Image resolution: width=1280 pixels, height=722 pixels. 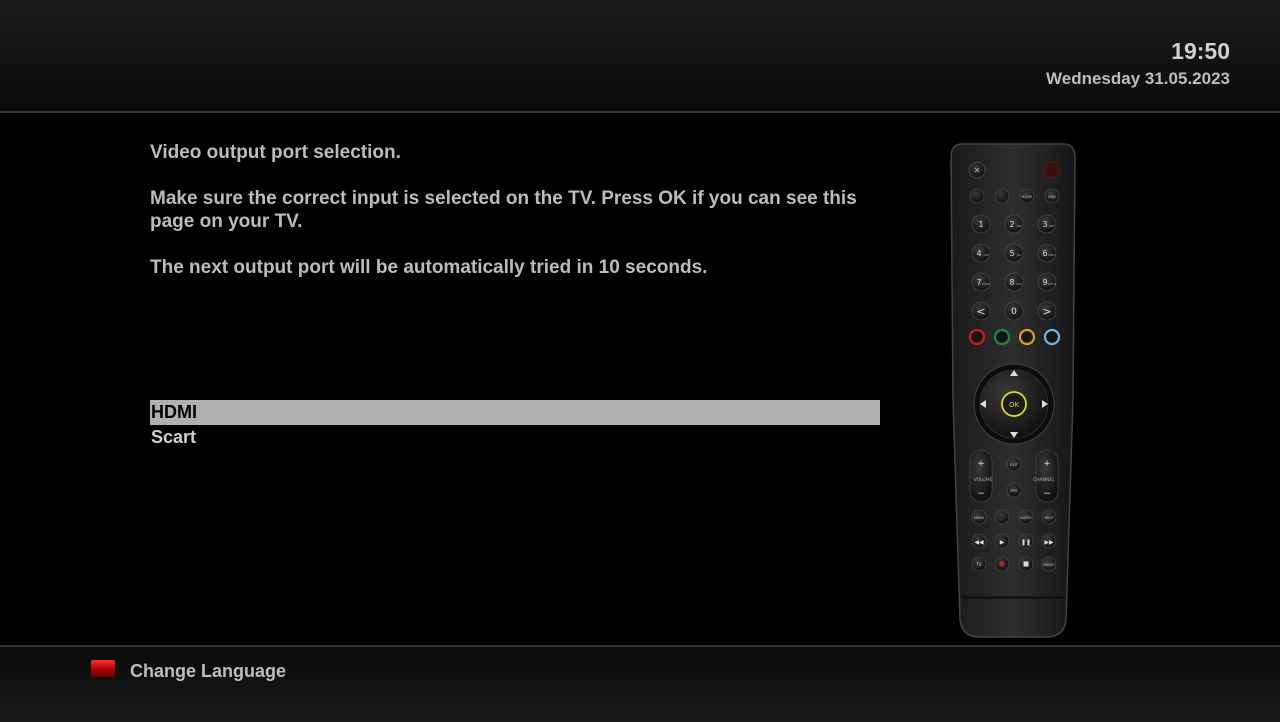 I want to click on port-item-scart: Scart, so click(x=515, y=437).